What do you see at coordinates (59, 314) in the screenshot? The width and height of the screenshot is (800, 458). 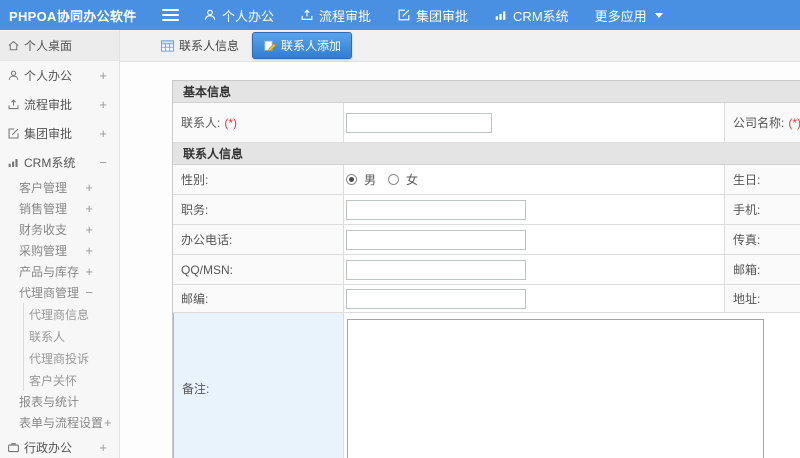 I see `sidebar-item-label: 代理商信息` at bounding box center [59, 314].